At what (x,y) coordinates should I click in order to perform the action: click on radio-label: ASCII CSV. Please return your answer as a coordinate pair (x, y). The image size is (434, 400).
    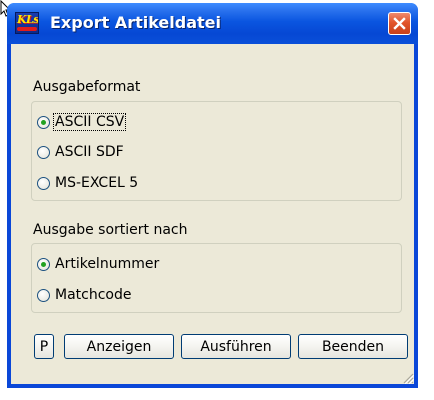
    Looking at the image, I should click on (89, 122).